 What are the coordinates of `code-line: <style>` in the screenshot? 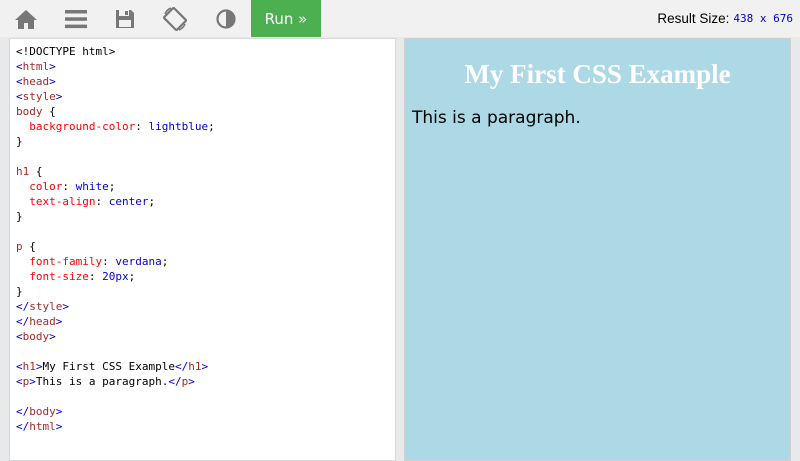 It's located at (39, 96).